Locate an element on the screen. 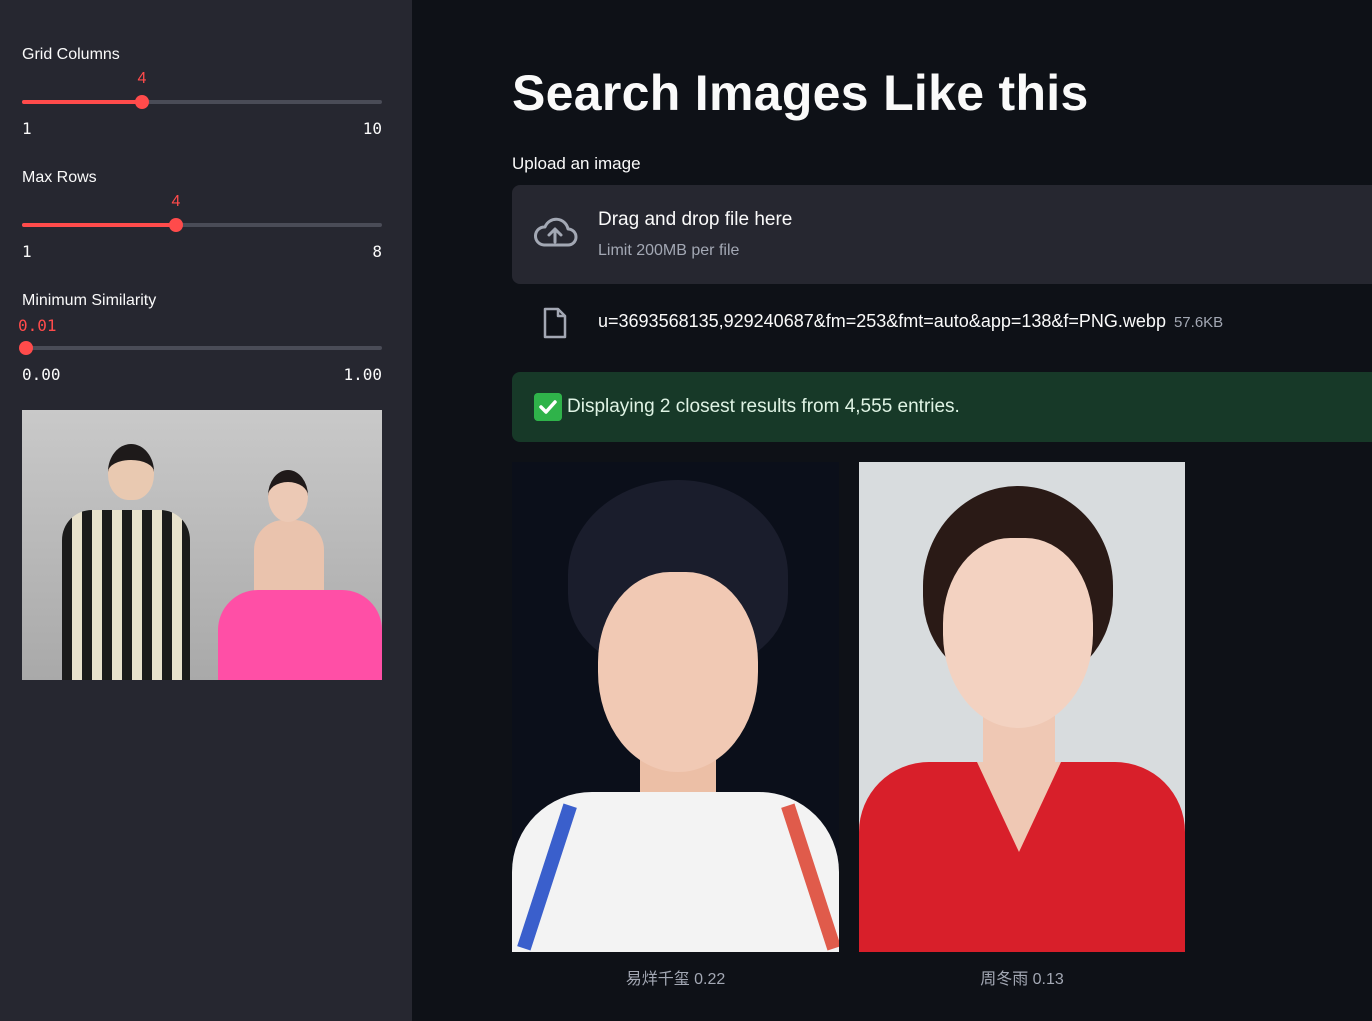  grid-columns-slider: Grid Columns 4 1 10 is located at coordinates (202, 101).